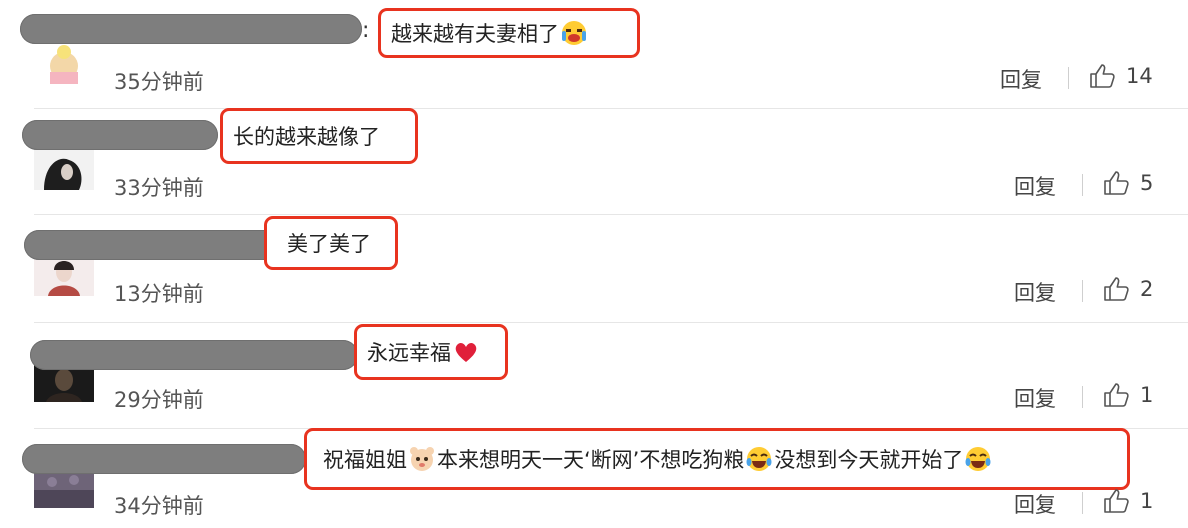 Image resolution: width=1188 pixels, height=528 pixels. I want to click on comment-text: 祝福姐姐, so click(365, 460).